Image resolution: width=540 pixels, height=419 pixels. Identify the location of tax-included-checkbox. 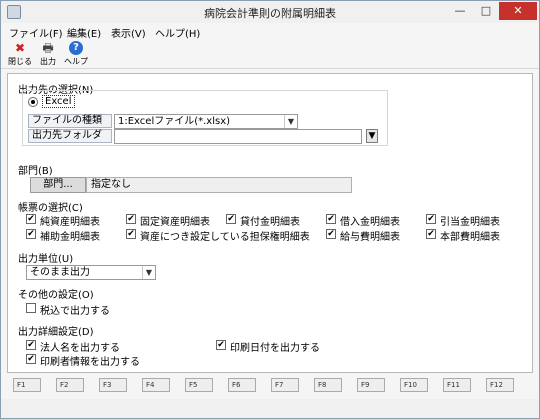
(31, 308).